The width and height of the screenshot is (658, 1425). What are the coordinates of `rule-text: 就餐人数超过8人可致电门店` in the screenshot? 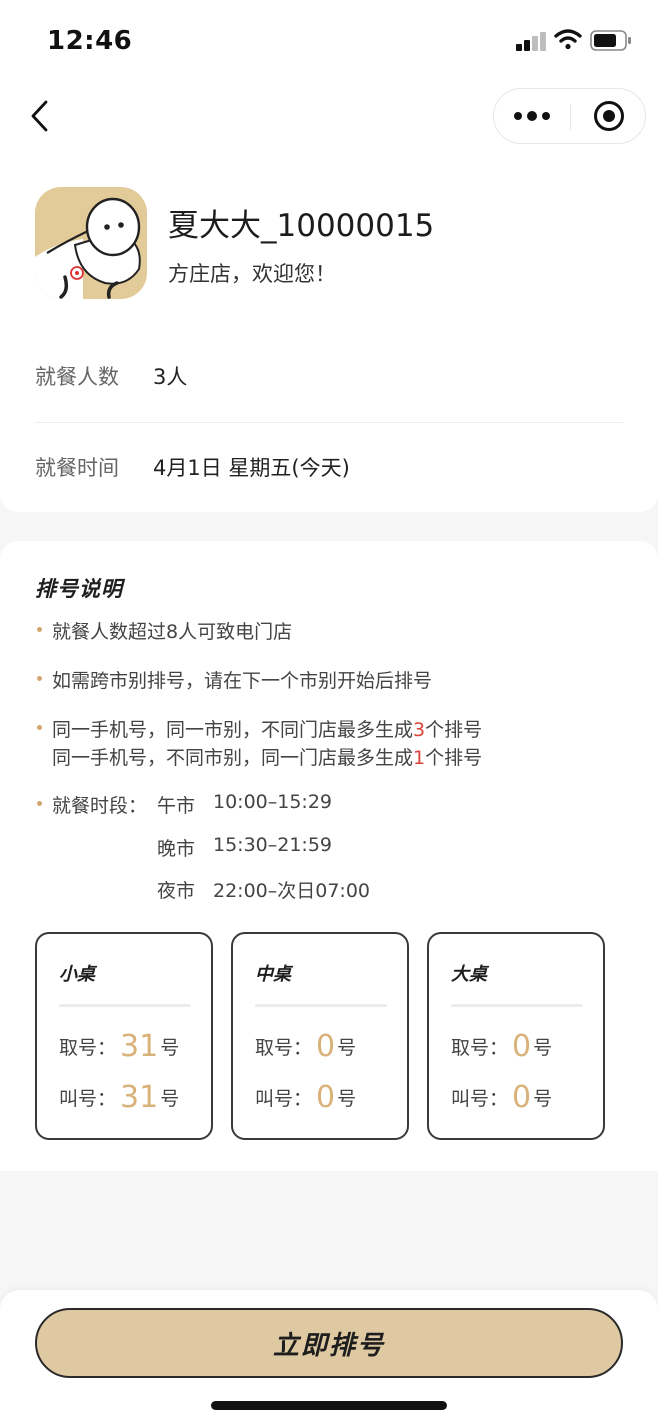 It's located at (172, 632).